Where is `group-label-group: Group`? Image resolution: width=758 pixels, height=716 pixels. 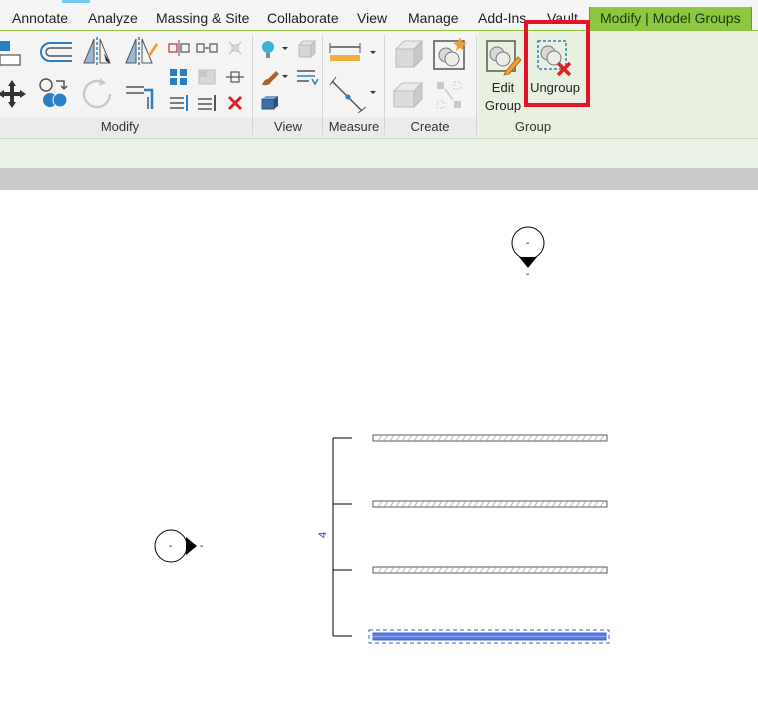 group-label-group: Group is located at coordinates (533, 126).